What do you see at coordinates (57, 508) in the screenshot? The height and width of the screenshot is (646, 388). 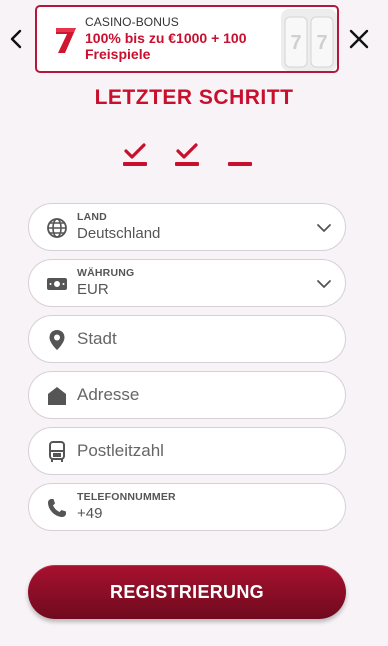 I see `phone-icon` at bounding box center [57, 508].